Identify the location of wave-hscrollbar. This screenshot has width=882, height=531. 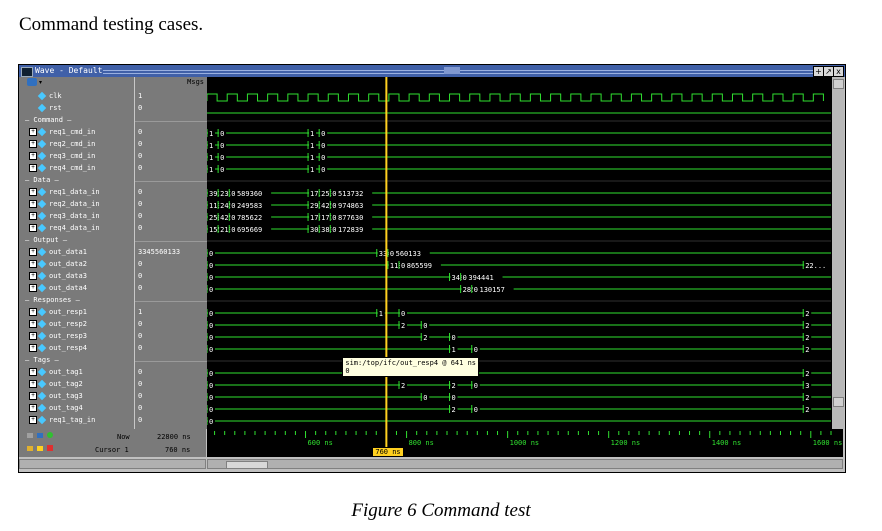
(525, 464).